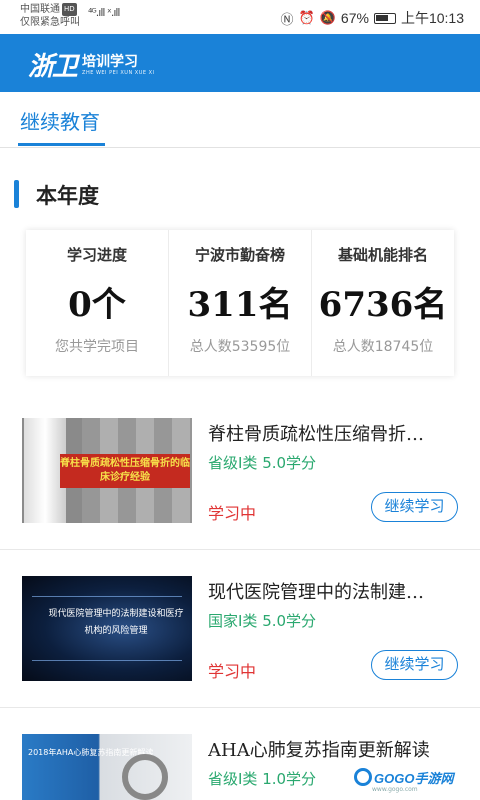 The image size is (480, 800). Describe the element at coordinates (383, 347) in the screenshot. I see `stat-sub: 总人数18745位` at that location.